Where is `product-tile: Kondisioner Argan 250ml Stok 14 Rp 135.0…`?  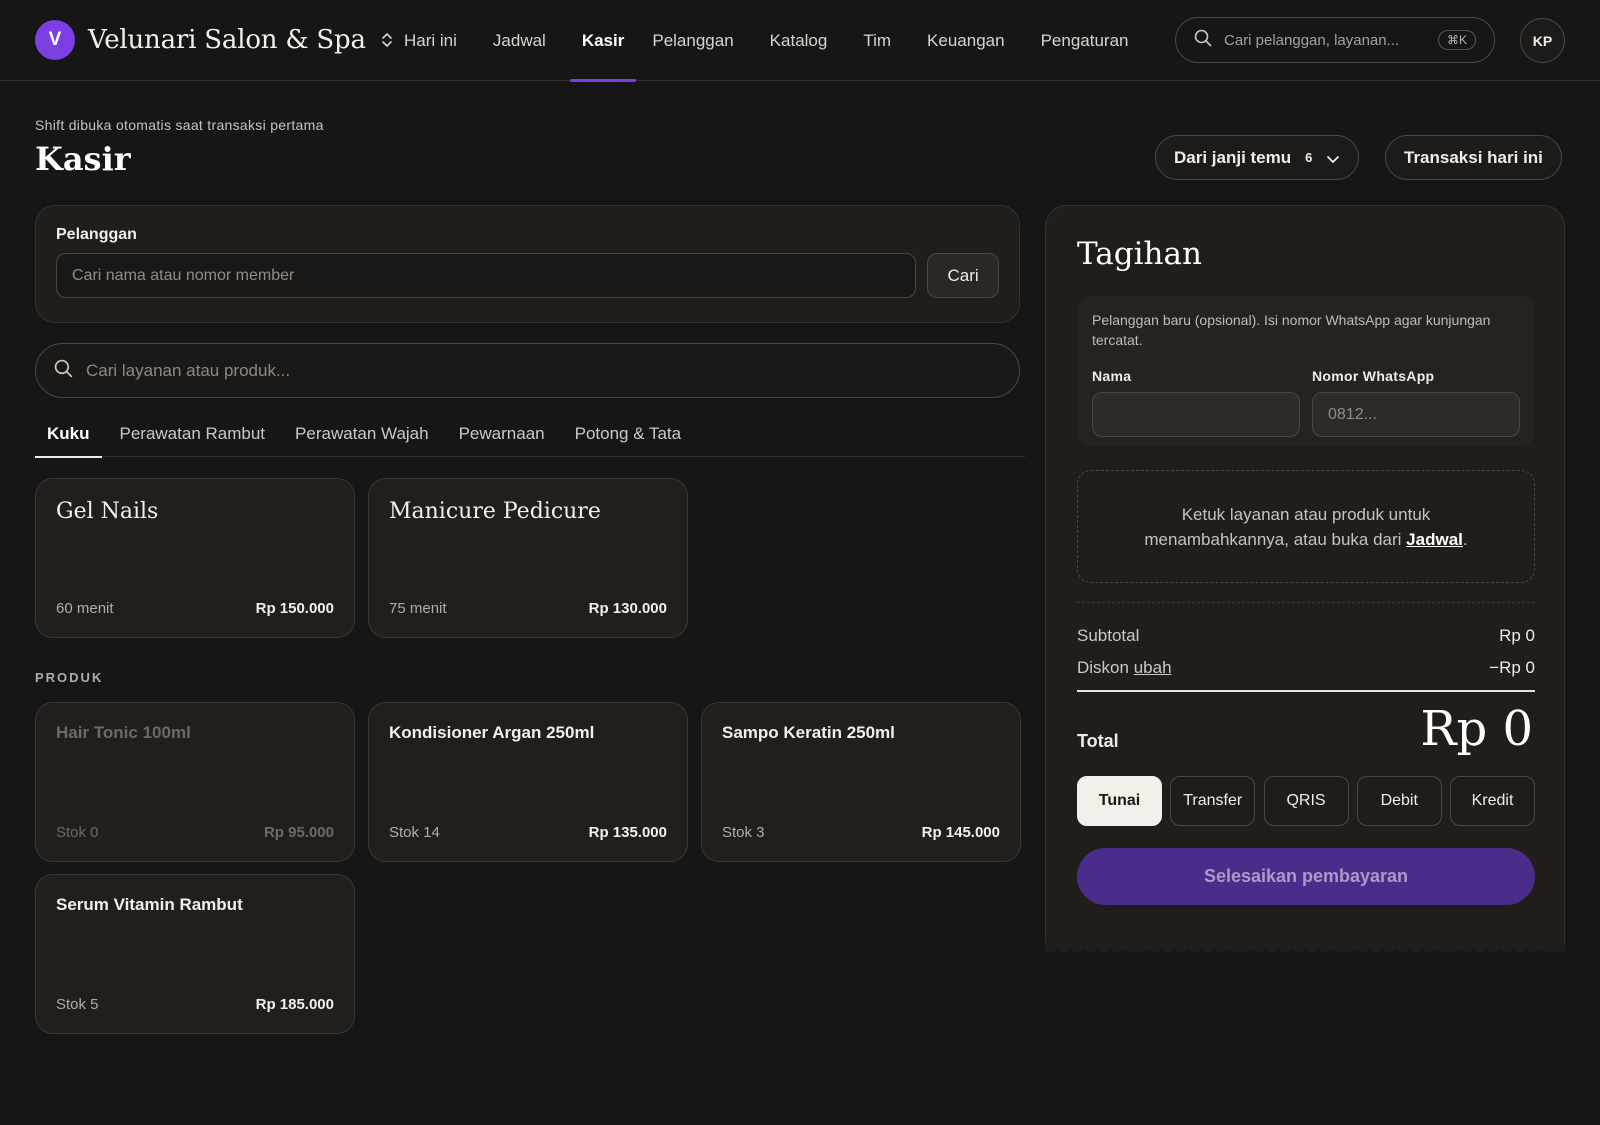
product-tile: Kondisioner Argan 250ml Stok 14 Rp 135.0… is located at coordinates (528, 782).